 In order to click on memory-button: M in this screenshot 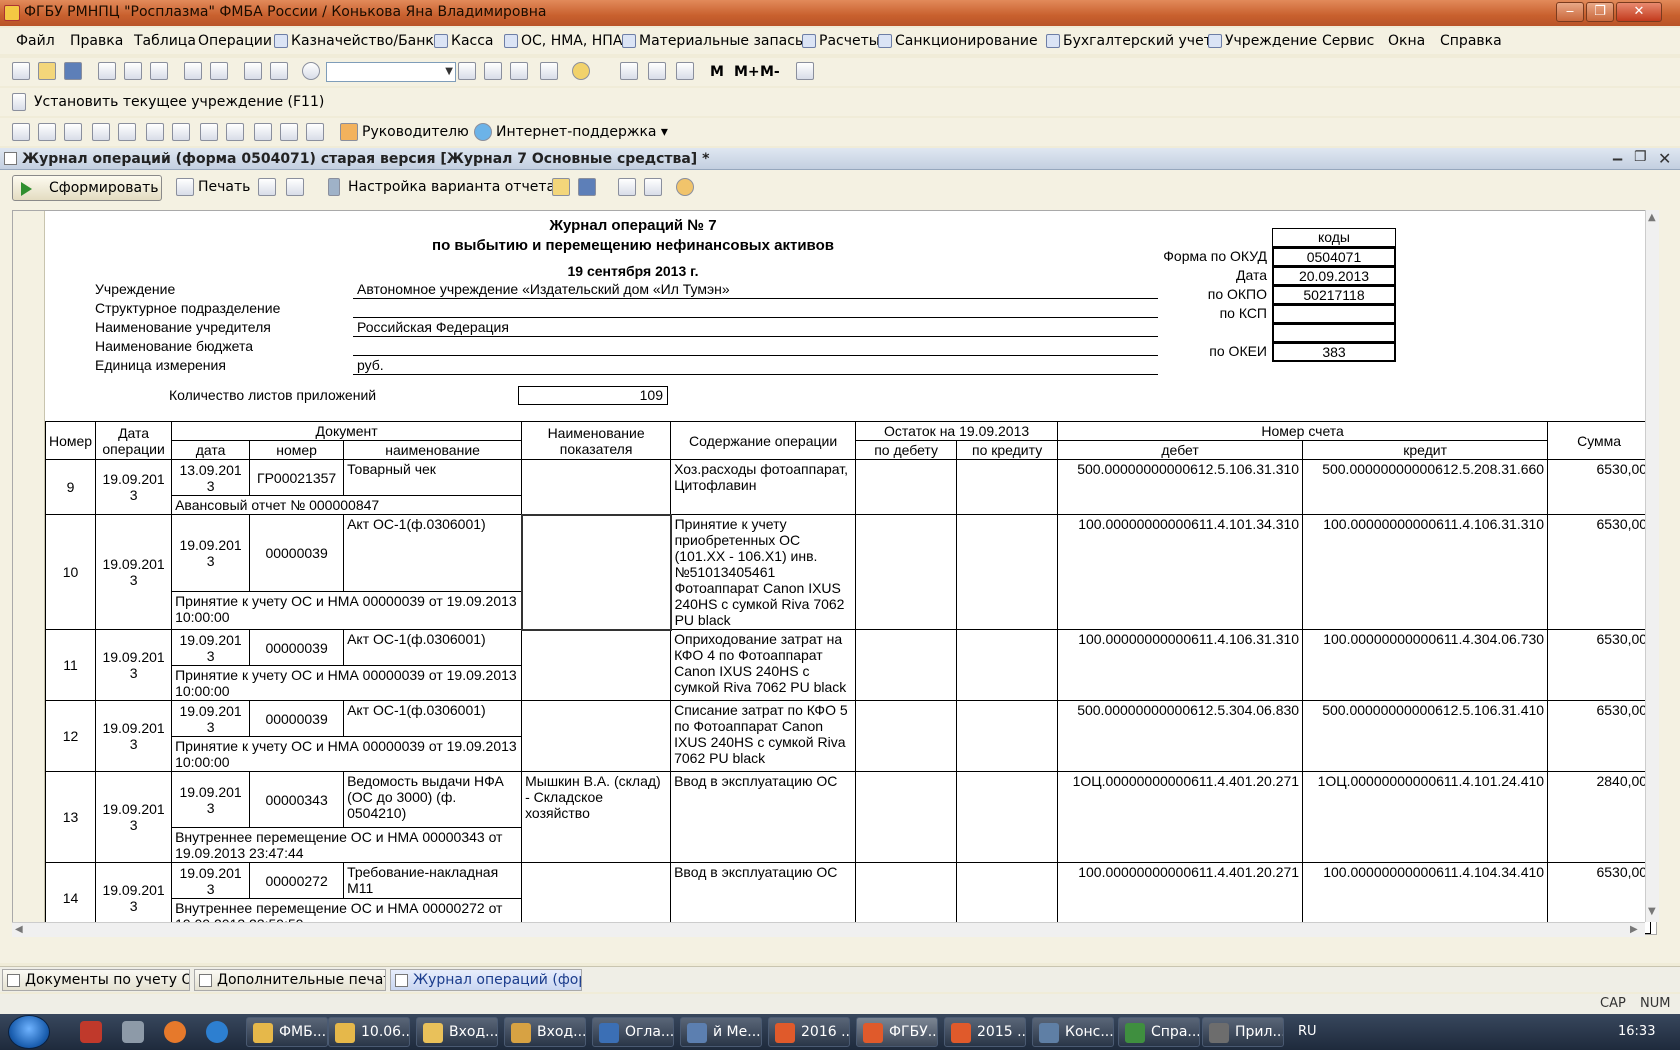, I will do `click(717, 72)`.